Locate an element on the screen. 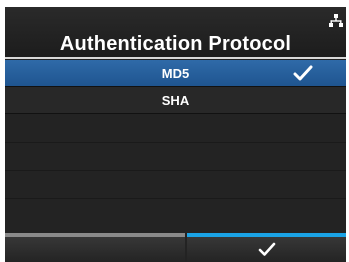 This screenshot has width=349, height=262. list-item-label: SHA is located at coordinates (175, 100).